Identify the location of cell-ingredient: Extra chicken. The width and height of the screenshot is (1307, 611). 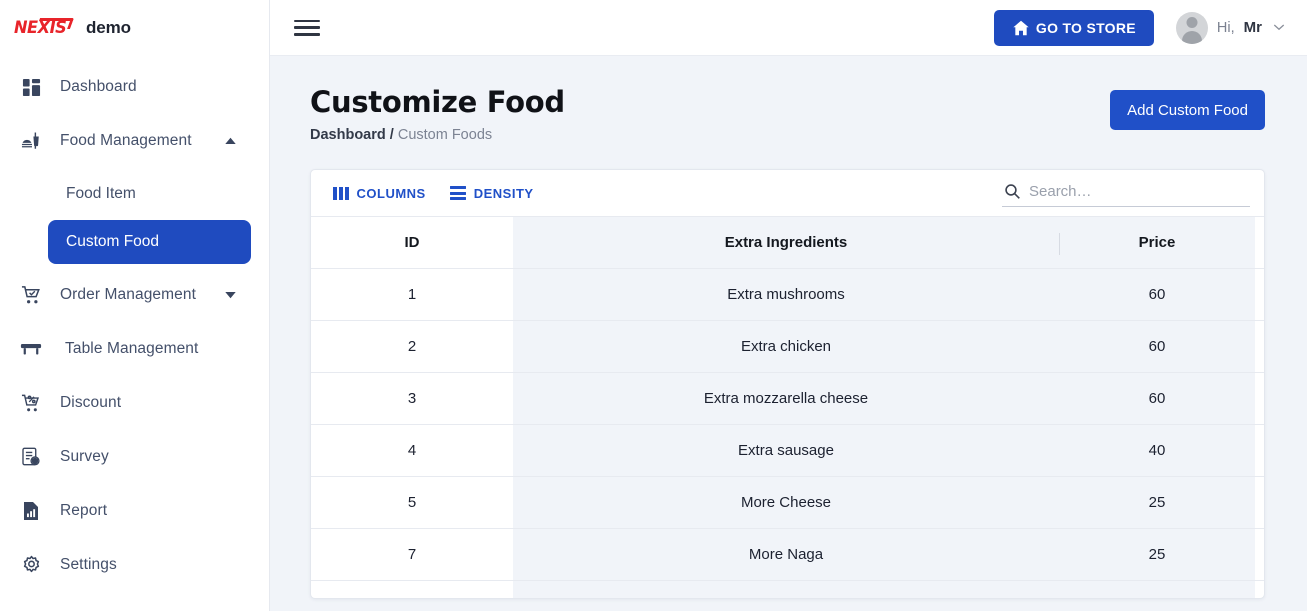
(786, 346).